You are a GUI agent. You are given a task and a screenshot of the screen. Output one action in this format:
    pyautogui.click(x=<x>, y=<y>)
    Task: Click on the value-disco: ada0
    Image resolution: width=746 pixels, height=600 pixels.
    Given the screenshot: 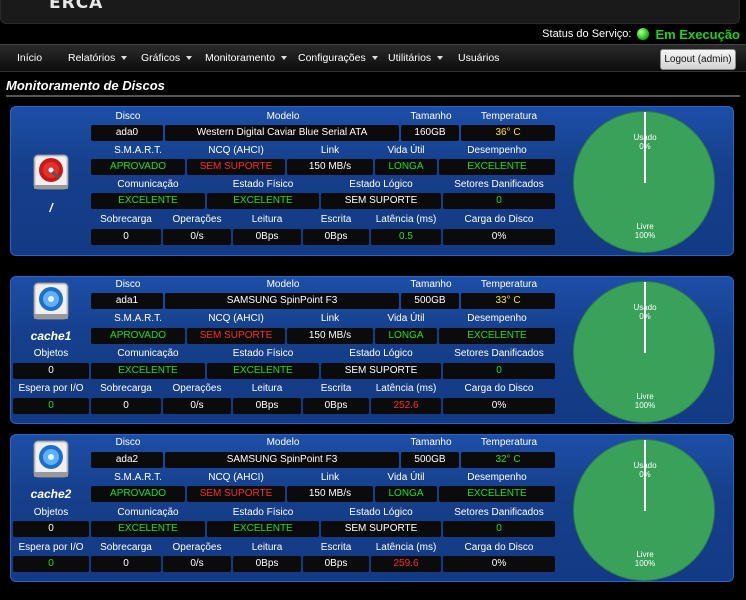 What is the action you would take?
    pyautogui.click(x=127, y=133)
    